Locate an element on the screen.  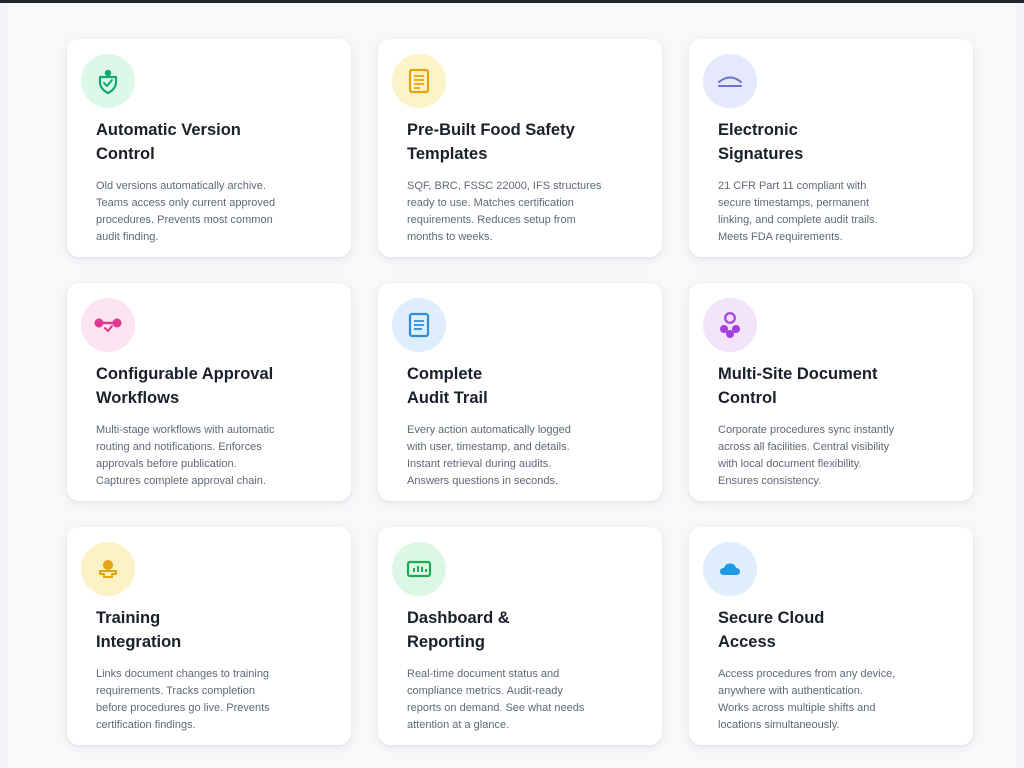
feature-description-line: SQF, BRC, FSSC 22000, IFS structures is located at coordinates (504, 186).